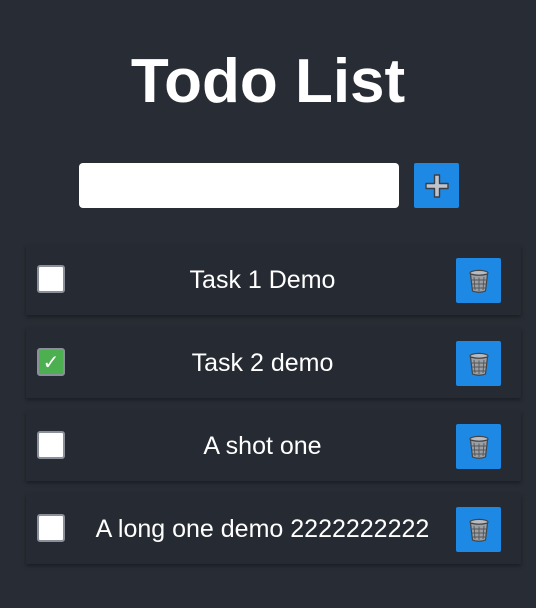  What do you see at coordinates (239, 185) in the screenshot?
I see `new-task-input` at bounding box center [239, 185].